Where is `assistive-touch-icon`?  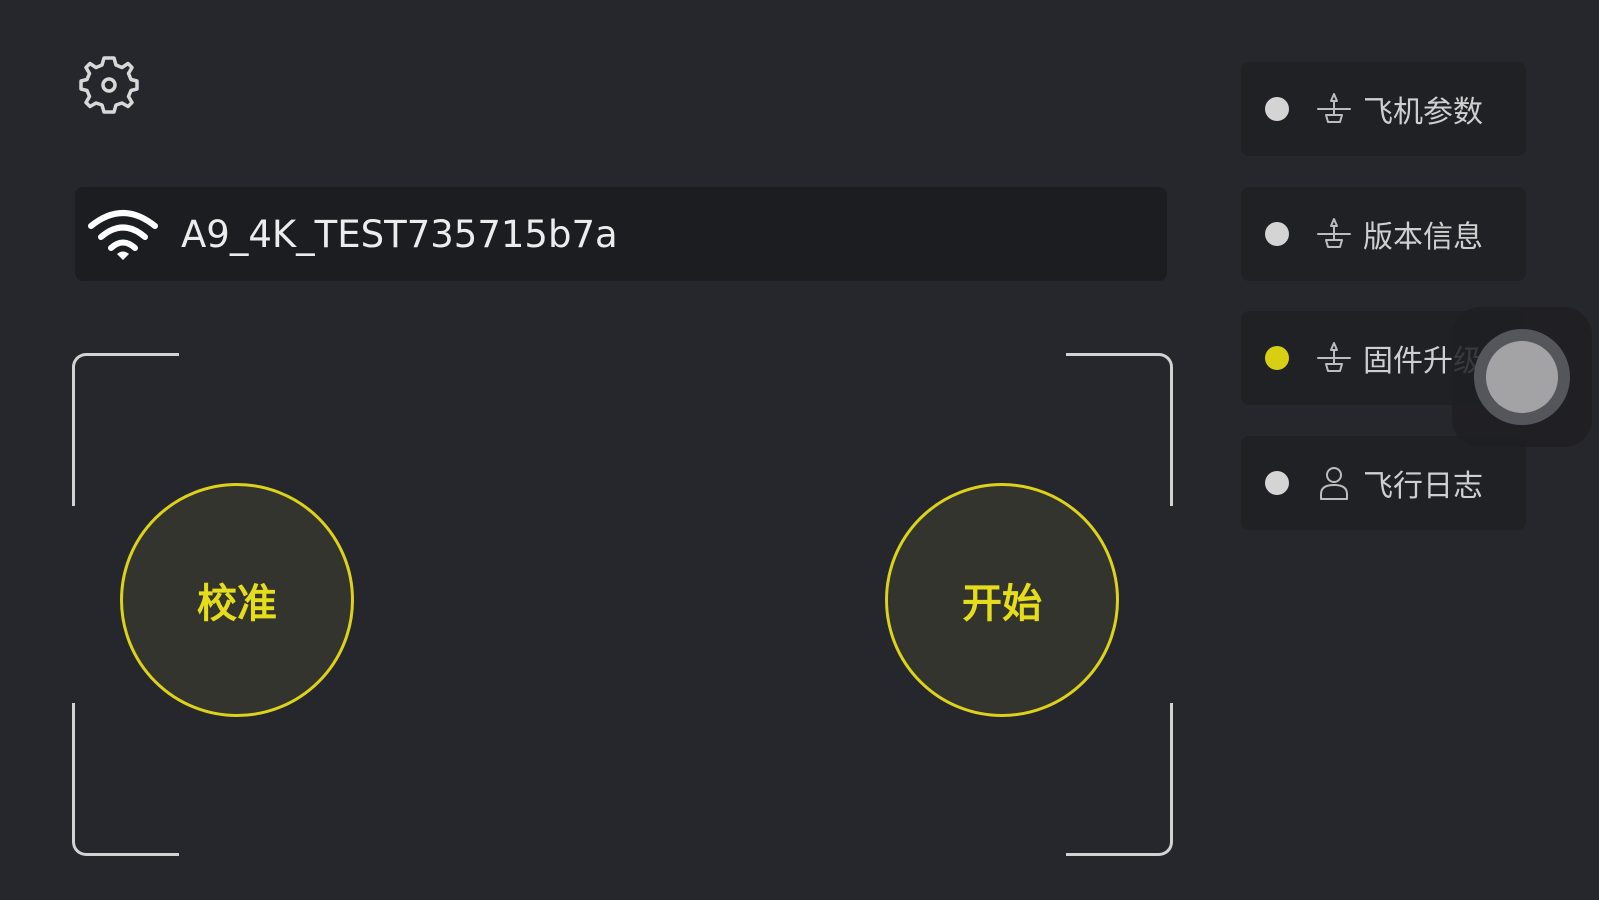 assistive-touch-icon is located at coordinates (1522, 377).